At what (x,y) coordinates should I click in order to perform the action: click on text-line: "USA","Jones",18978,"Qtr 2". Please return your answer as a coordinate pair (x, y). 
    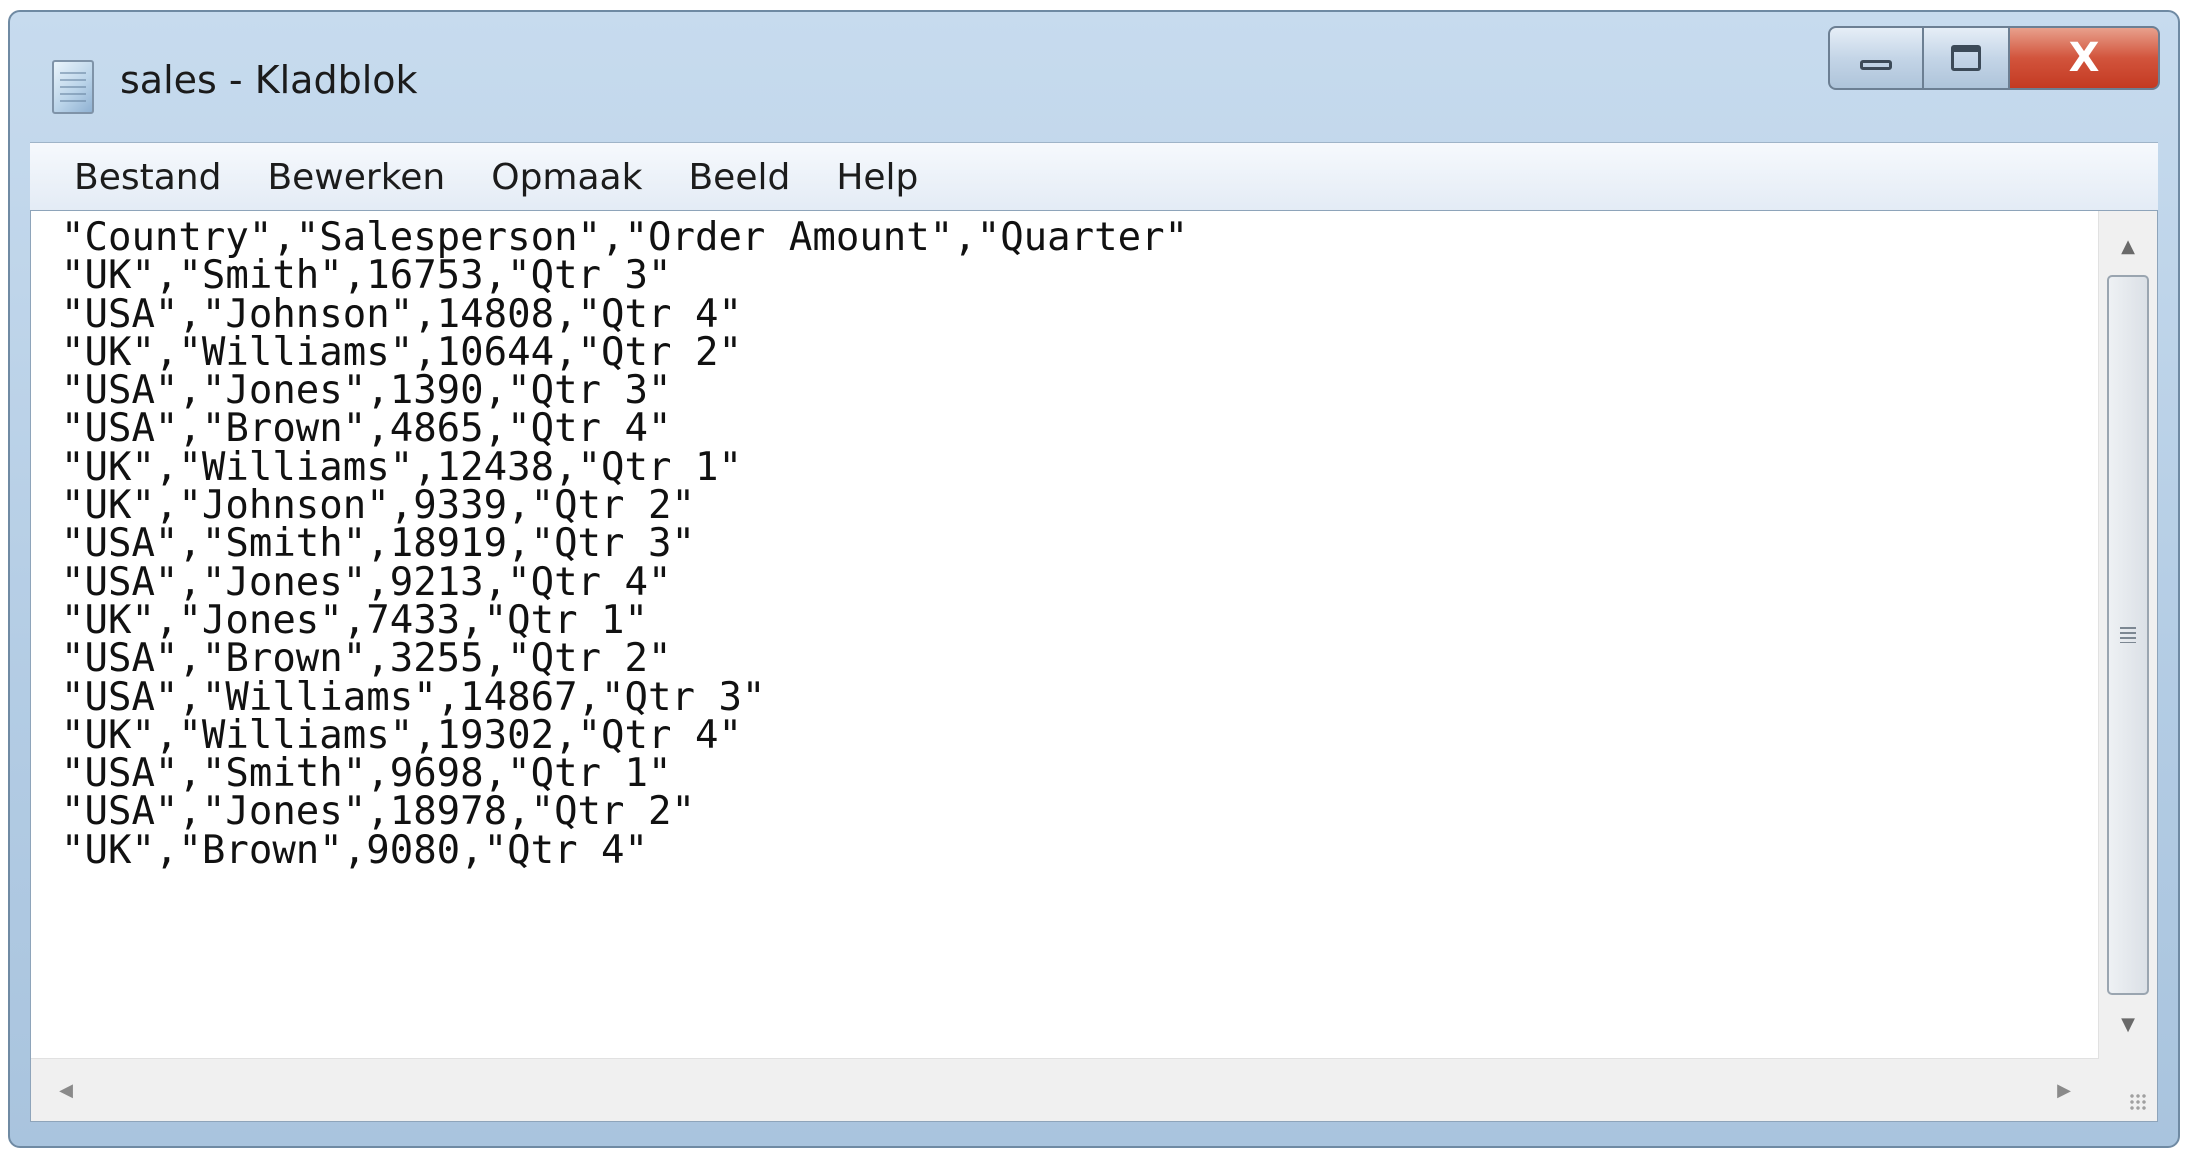
    Looking at the image, I should click on (378, 812).